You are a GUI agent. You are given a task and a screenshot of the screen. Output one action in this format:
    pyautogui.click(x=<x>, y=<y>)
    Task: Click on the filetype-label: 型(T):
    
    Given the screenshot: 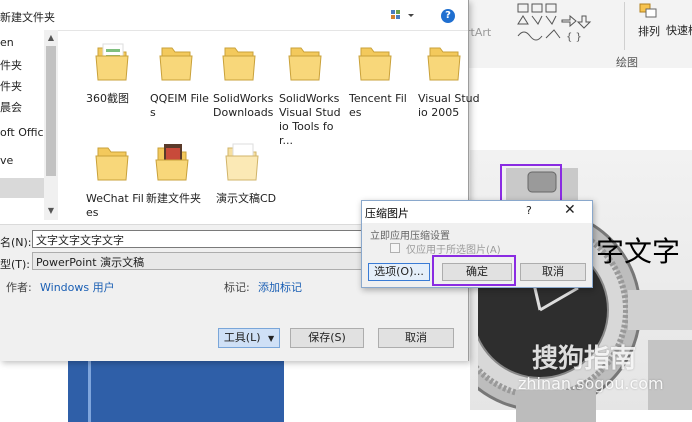 What is the action you would take?
    pyautogui.click(x=15, y=264)
    